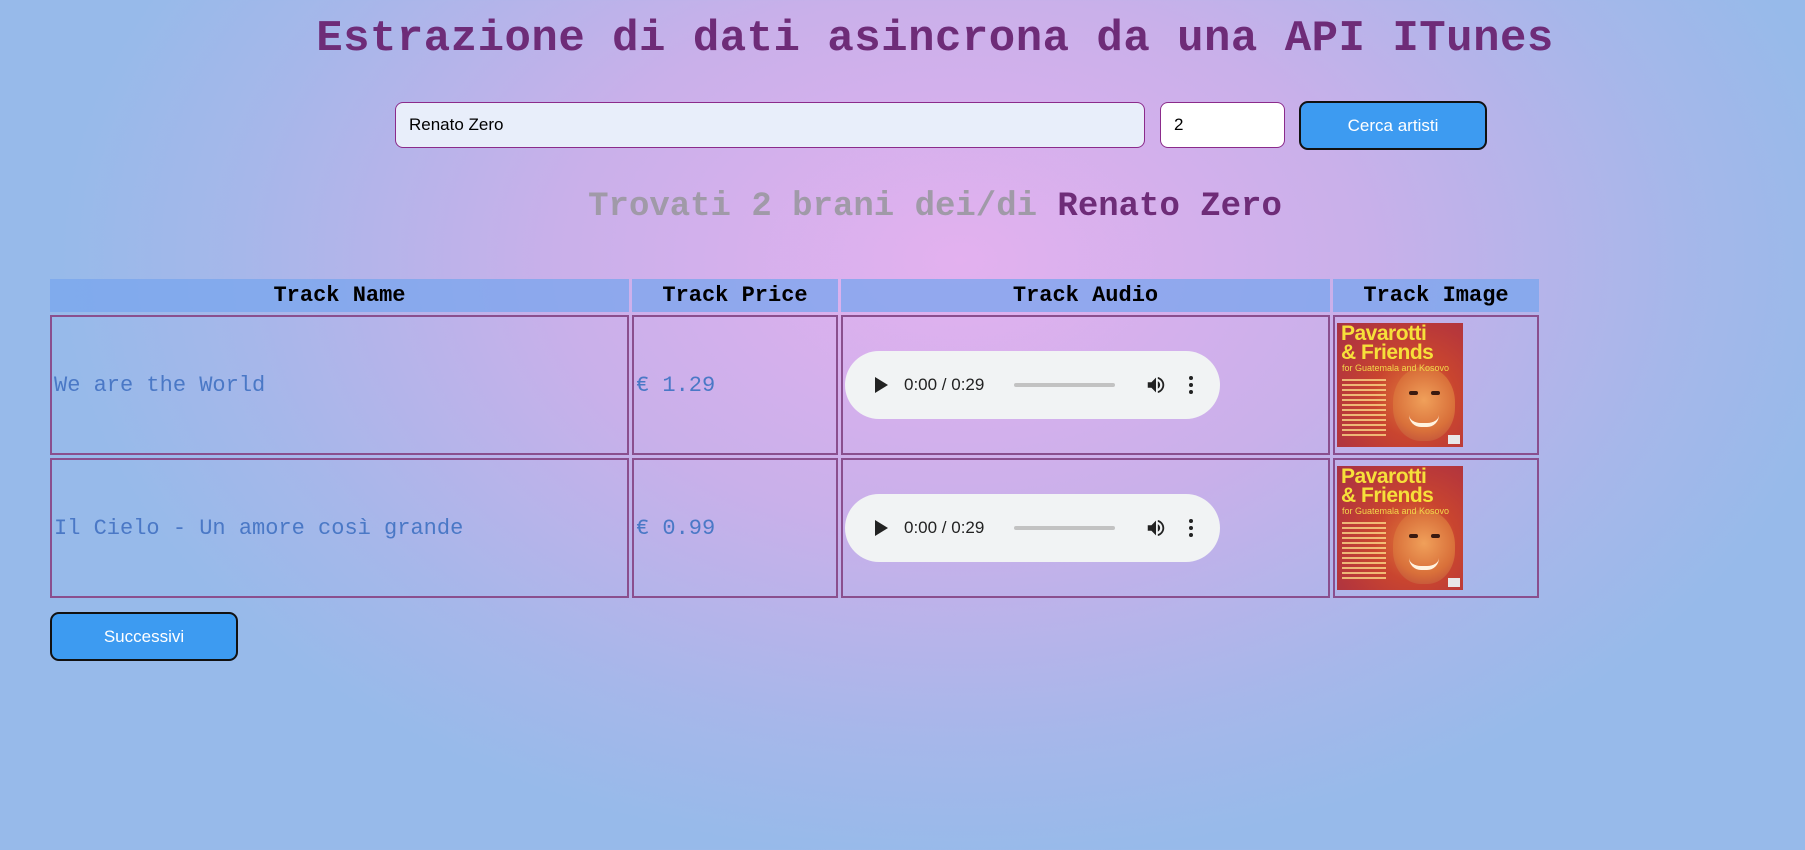 The width and height of the screenshot is (1805, 850). I want to click on track-price: € 0.99, so click(676, 528).